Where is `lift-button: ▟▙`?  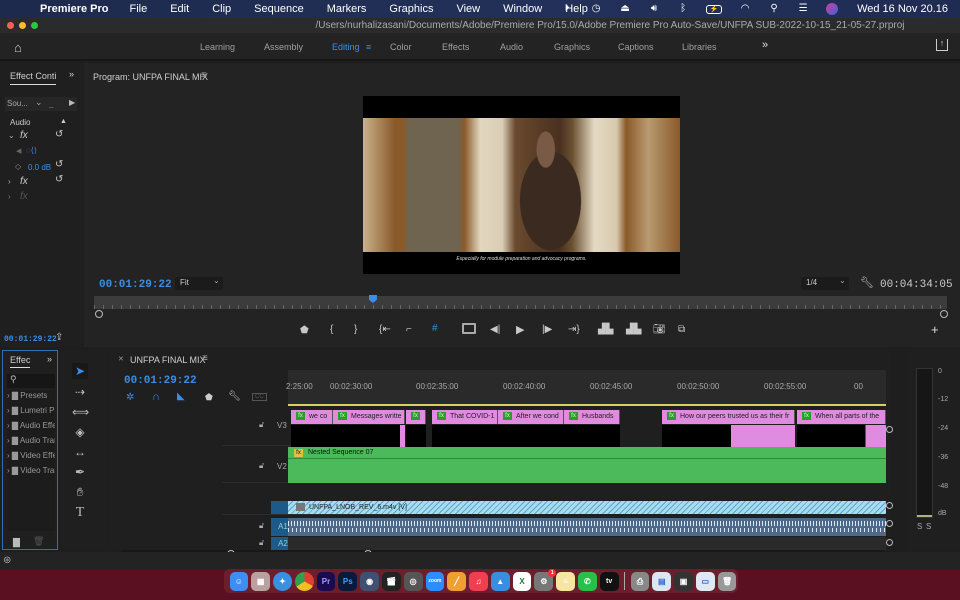
lift-button: ▟▙ is located at coordinates (605, 329).